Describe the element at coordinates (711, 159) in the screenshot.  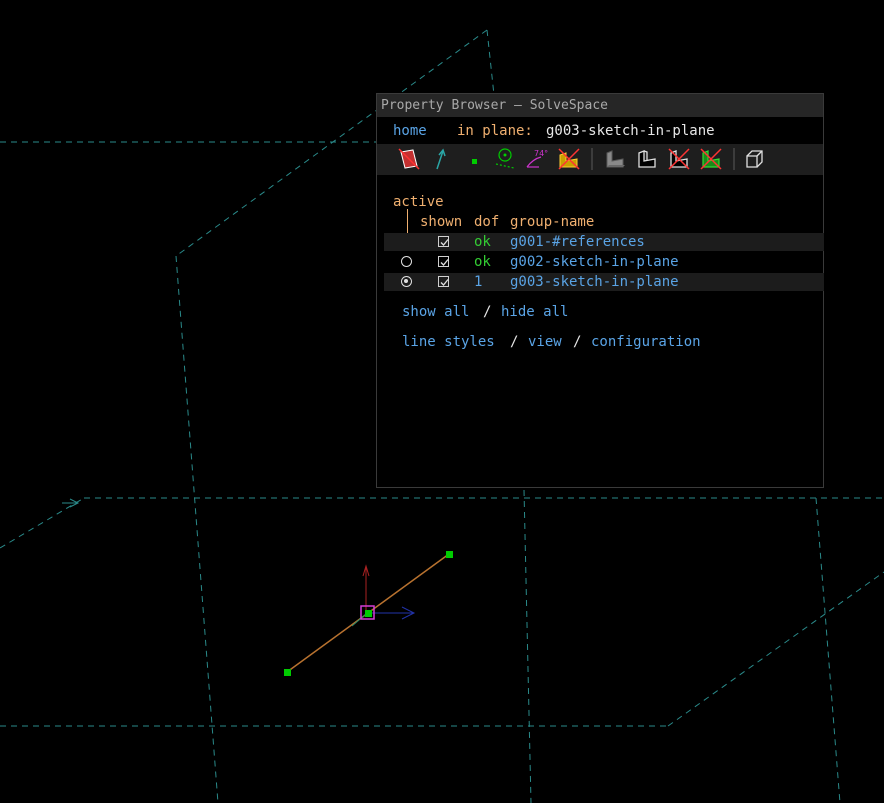
I see `hidden-lines-icon` at that location.